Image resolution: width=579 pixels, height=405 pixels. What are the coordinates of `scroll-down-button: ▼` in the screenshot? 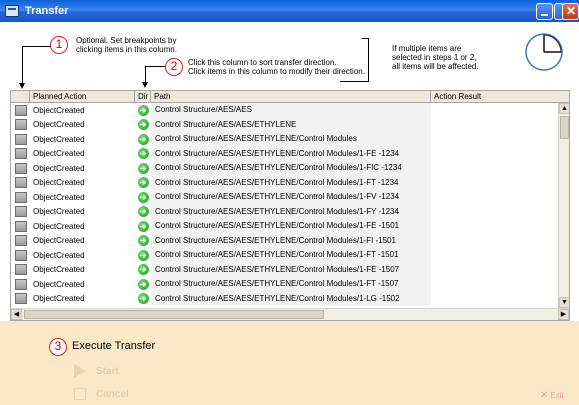 It's located at (564, 302).